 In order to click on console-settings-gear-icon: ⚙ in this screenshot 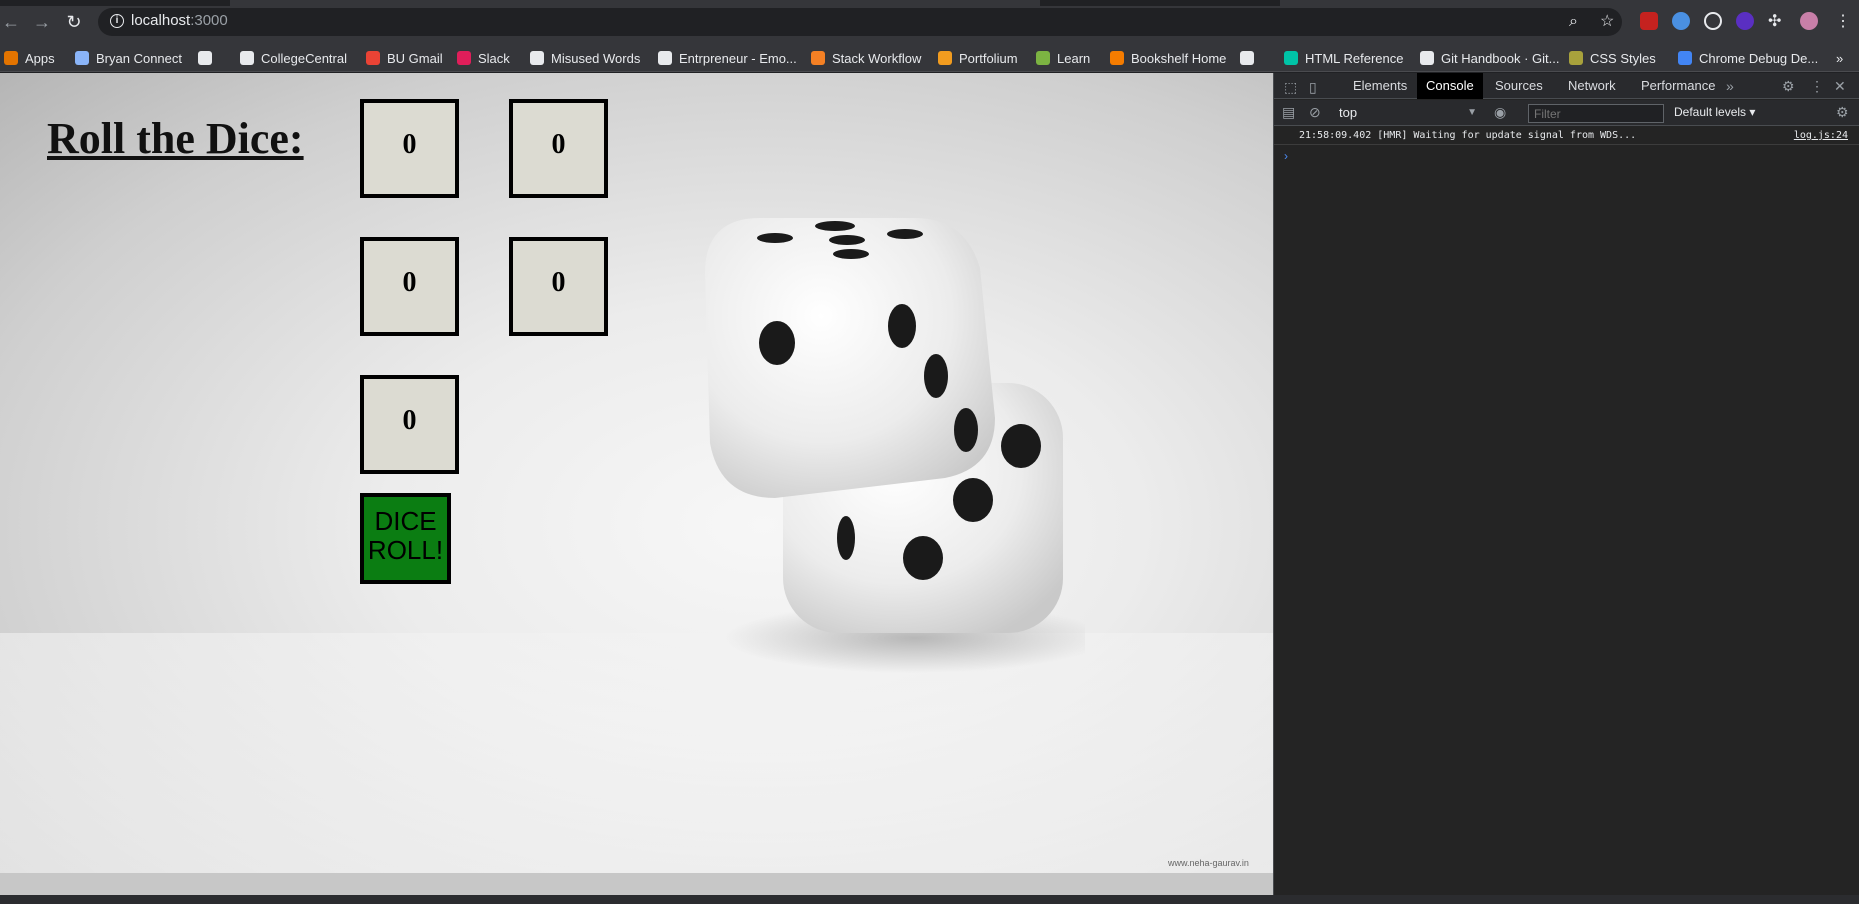, I will do `click(1842, 112)`.